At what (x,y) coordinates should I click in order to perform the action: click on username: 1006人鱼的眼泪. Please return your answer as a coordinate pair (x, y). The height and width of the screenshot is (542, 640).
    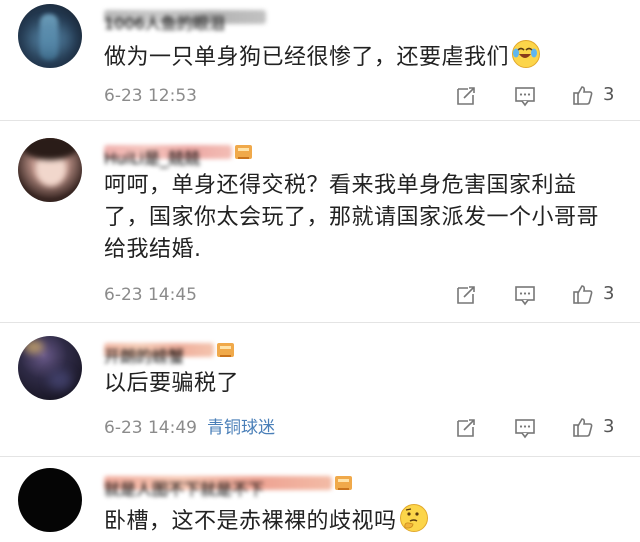
    Looking at the image, I should click on (185, 20).